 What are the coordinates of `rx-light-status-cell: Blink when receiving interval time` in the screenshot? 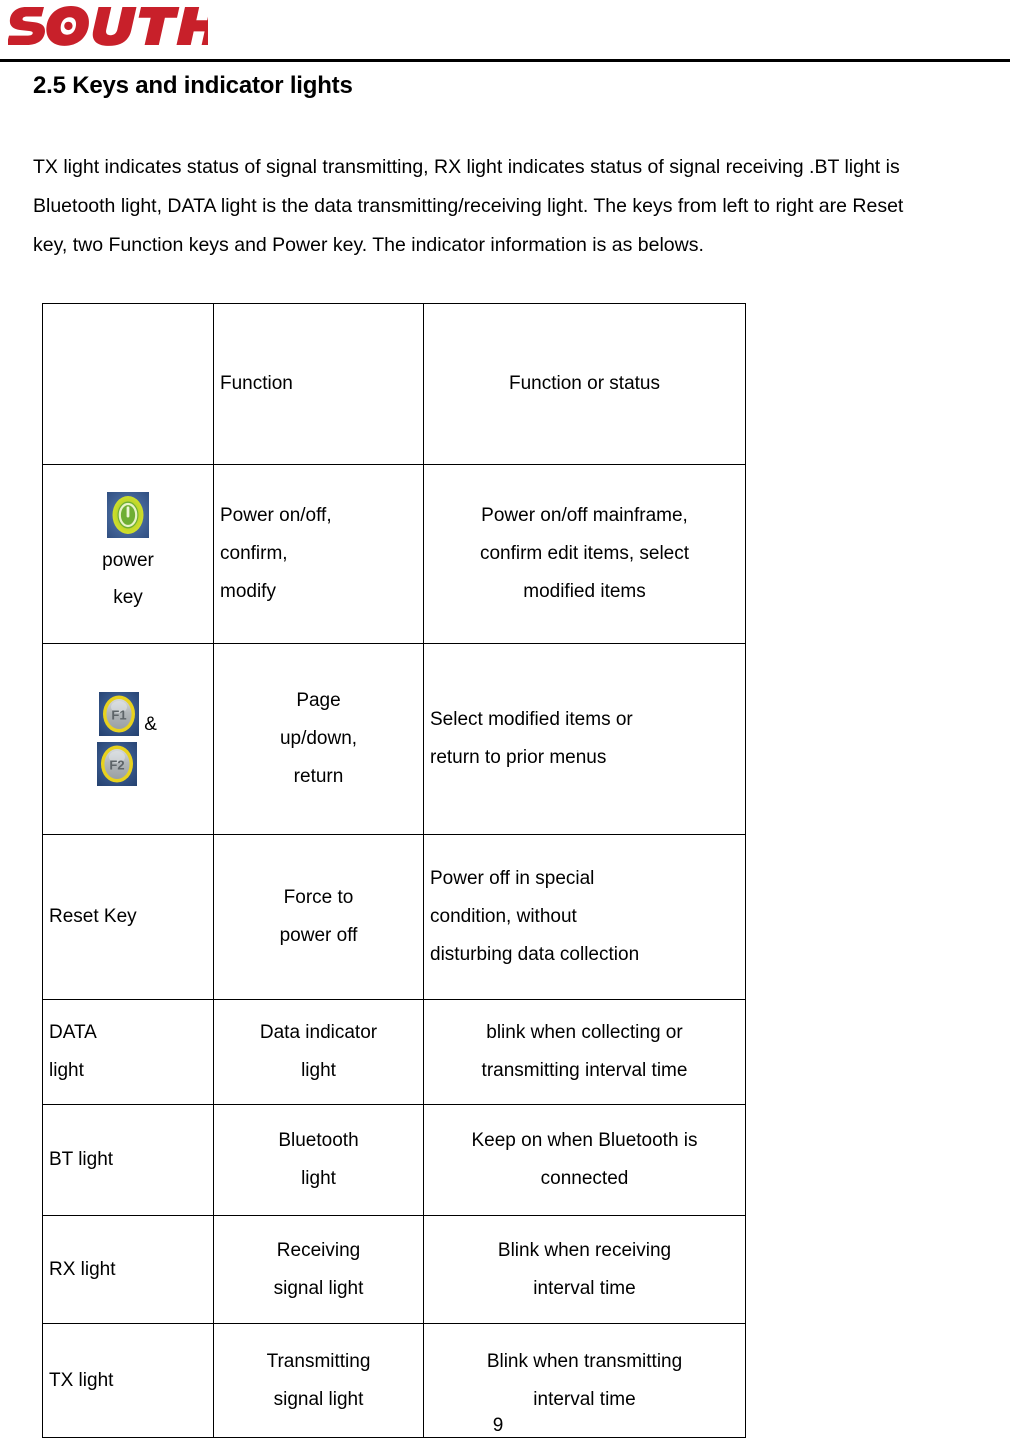 It's located at (584, 1269).